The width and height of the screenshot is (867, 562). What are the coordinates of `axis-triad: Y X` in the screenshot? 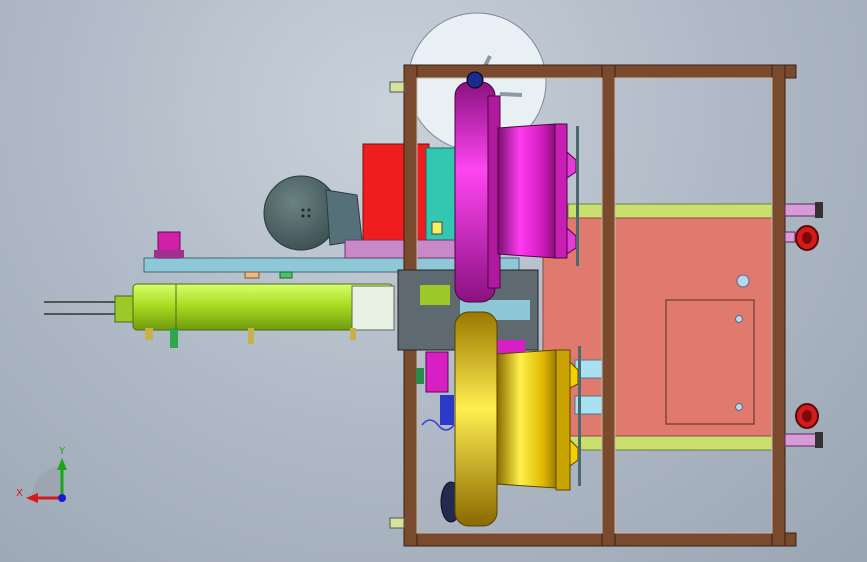 It's located at (41, 474).